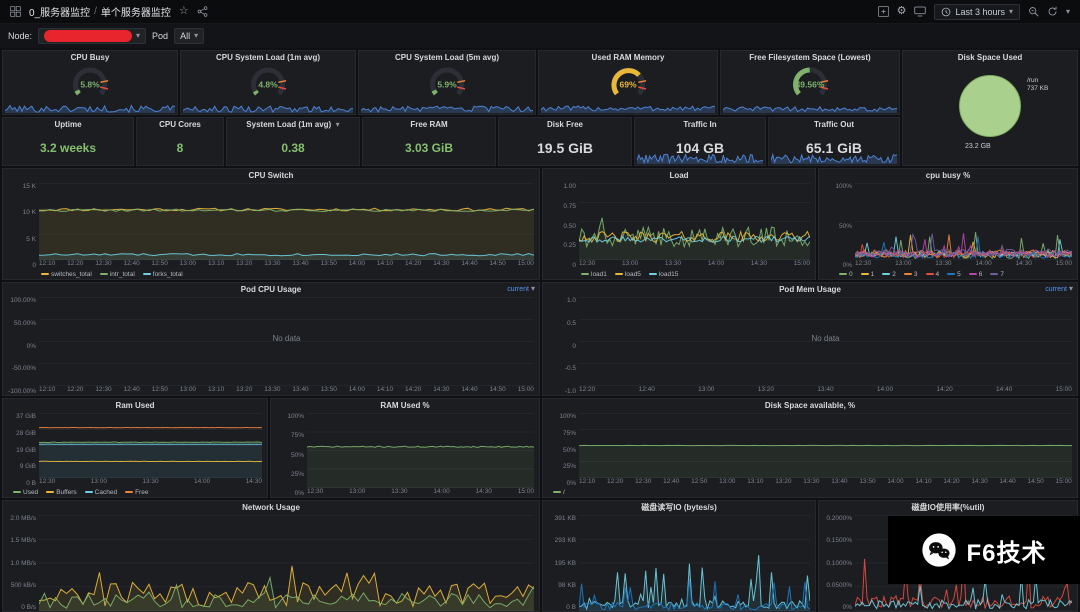 The height and width of the screenshot is (612, 1080). I want to click on legend-item: 5, so click(954, 274).